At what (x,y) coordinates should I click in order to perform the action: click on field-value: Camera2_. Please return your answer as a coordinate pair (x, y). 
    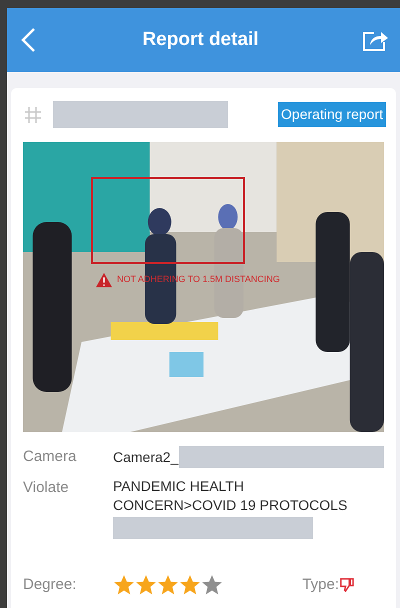
    Looking at the image, I should click on (145, 457).